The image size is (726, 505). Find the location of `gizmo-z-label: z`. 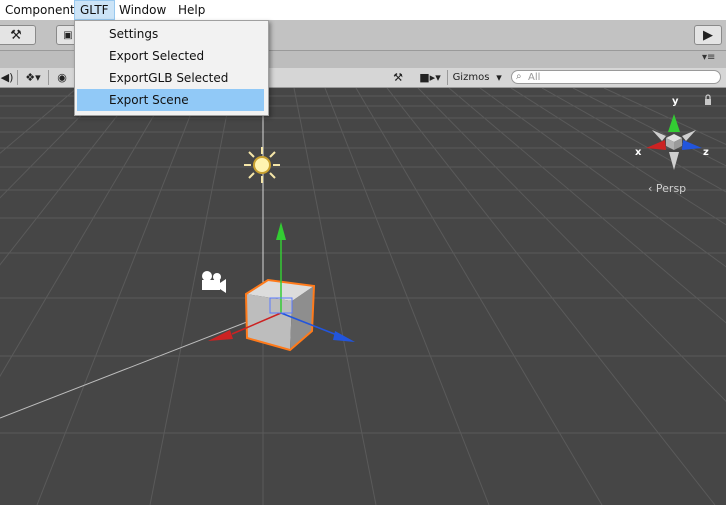

gizmo-z-label: z is located at coordinates (706, 152).